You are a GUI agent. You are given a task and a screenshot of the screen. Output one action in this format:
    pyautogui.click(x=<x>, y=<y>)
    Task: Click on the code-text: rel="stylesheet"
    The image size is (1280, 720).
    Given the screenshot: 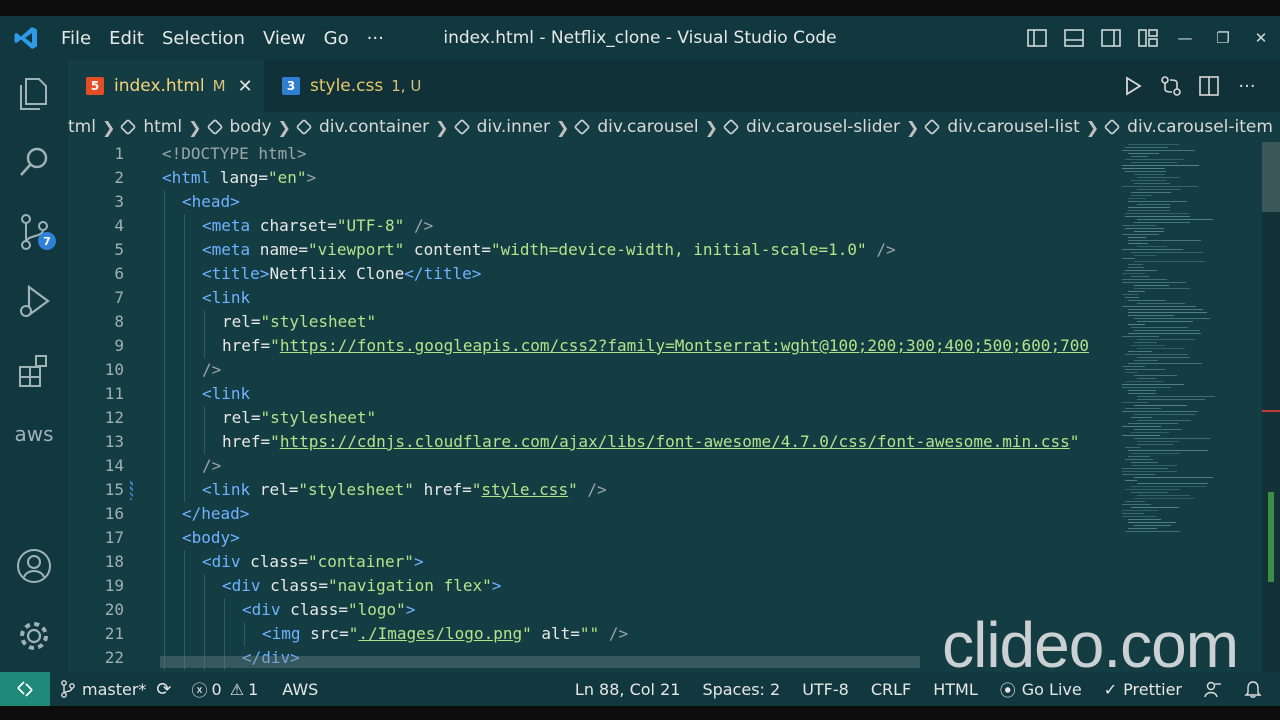 What is the action you would take?
    pyautogui.click(x=299, y=417)
    